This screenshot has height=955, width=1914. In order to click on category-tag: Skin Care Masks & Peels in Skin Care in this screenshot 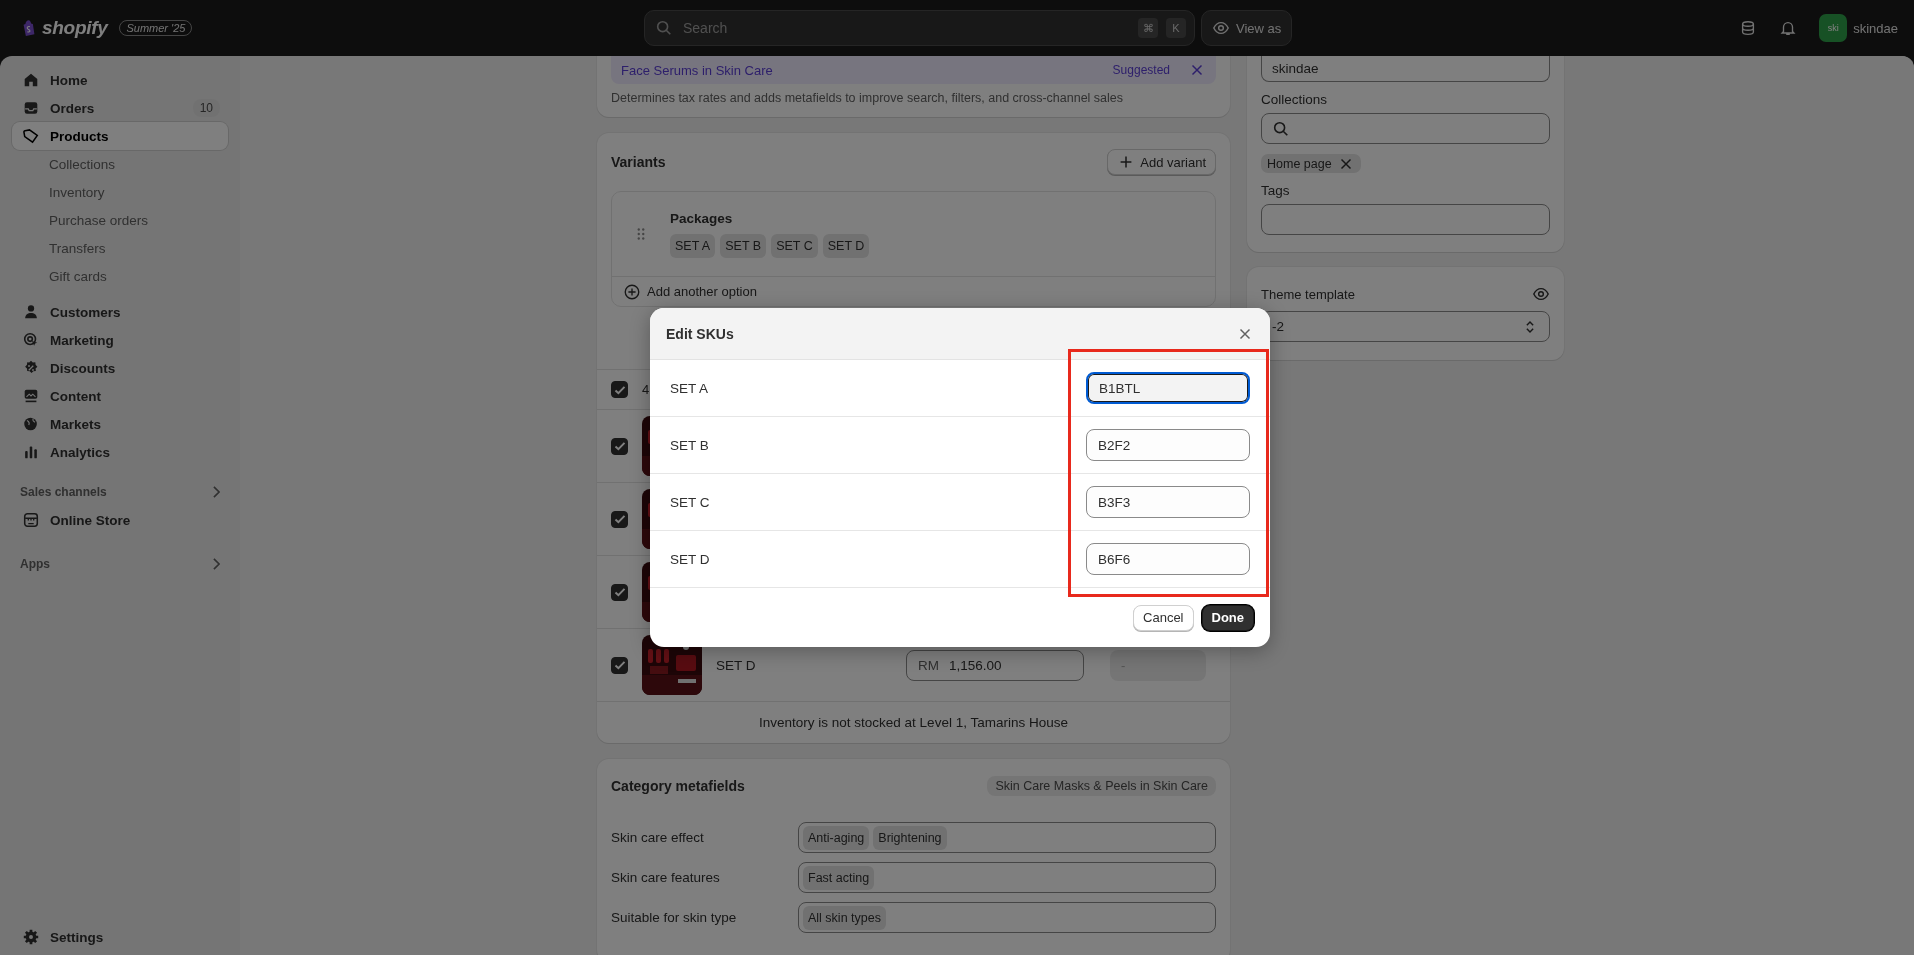, I will do `click(1101, 786)`.